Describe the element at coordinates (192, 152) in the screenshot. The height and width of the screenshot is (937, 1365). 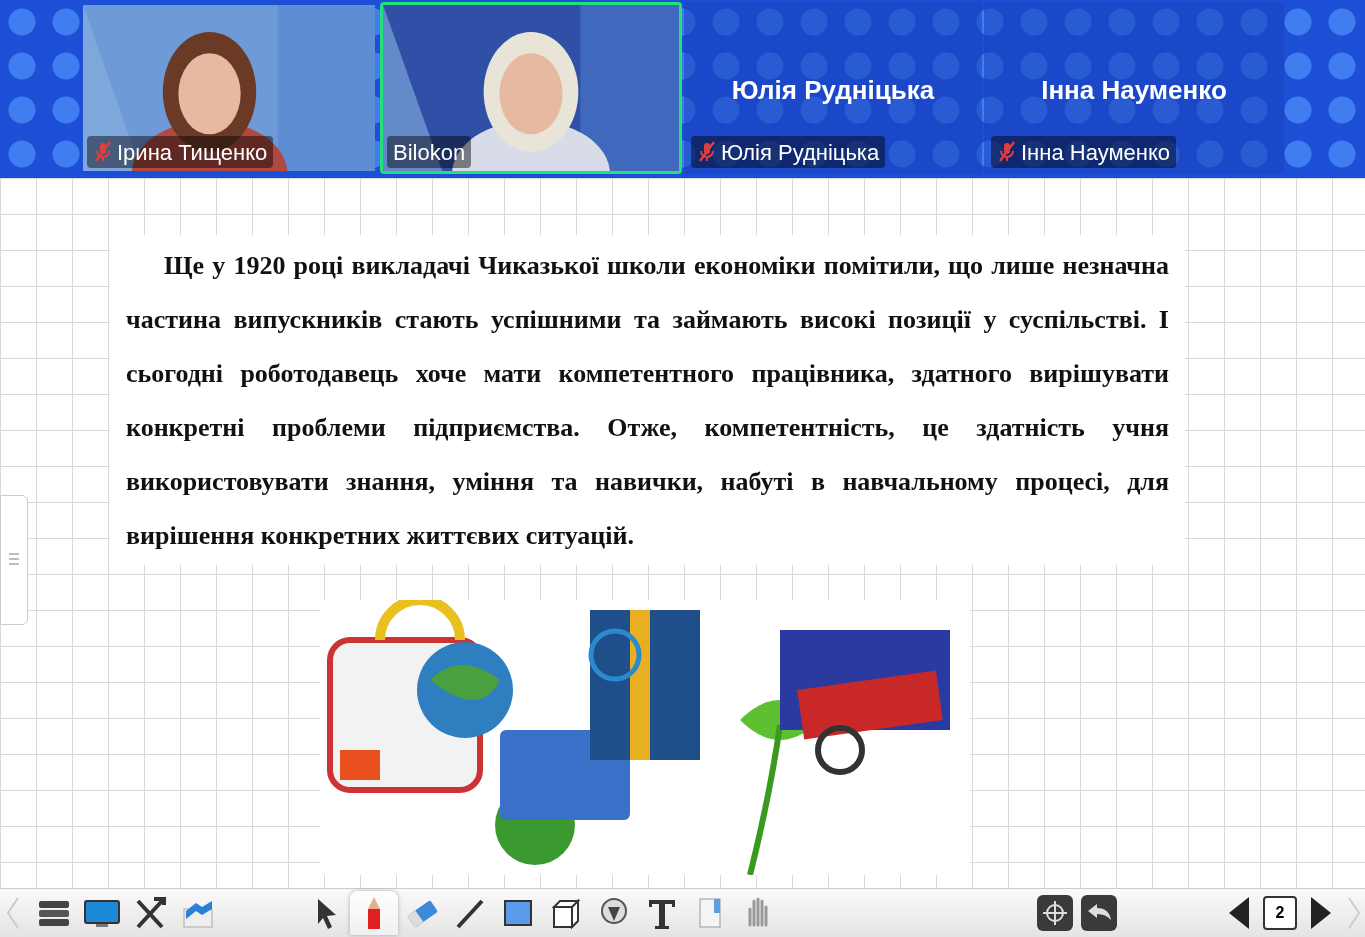
I see `participant-name: Ірина Тищенко` at that location.